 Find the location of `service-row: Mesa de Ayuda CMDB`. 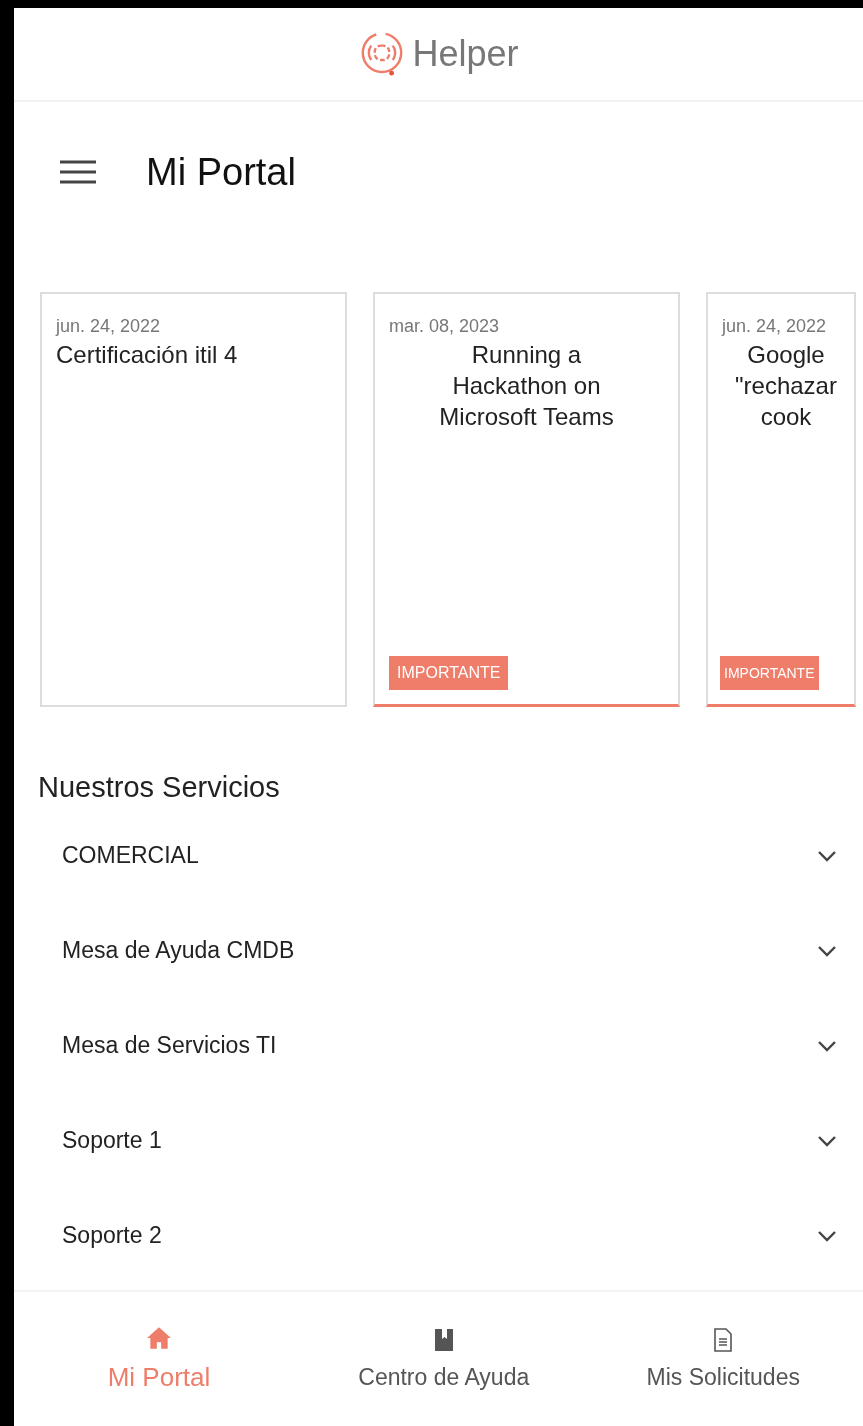

service-row: Mesa de Ayuda CMDB is located at coordinates (449, 950).